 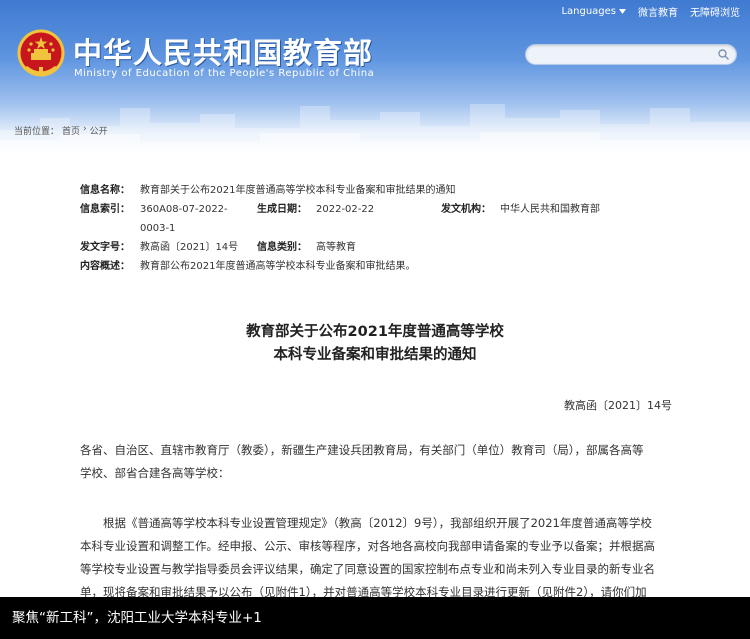 I want to click on meta-label-date: 生成日期：, so click(x=282, y=209).